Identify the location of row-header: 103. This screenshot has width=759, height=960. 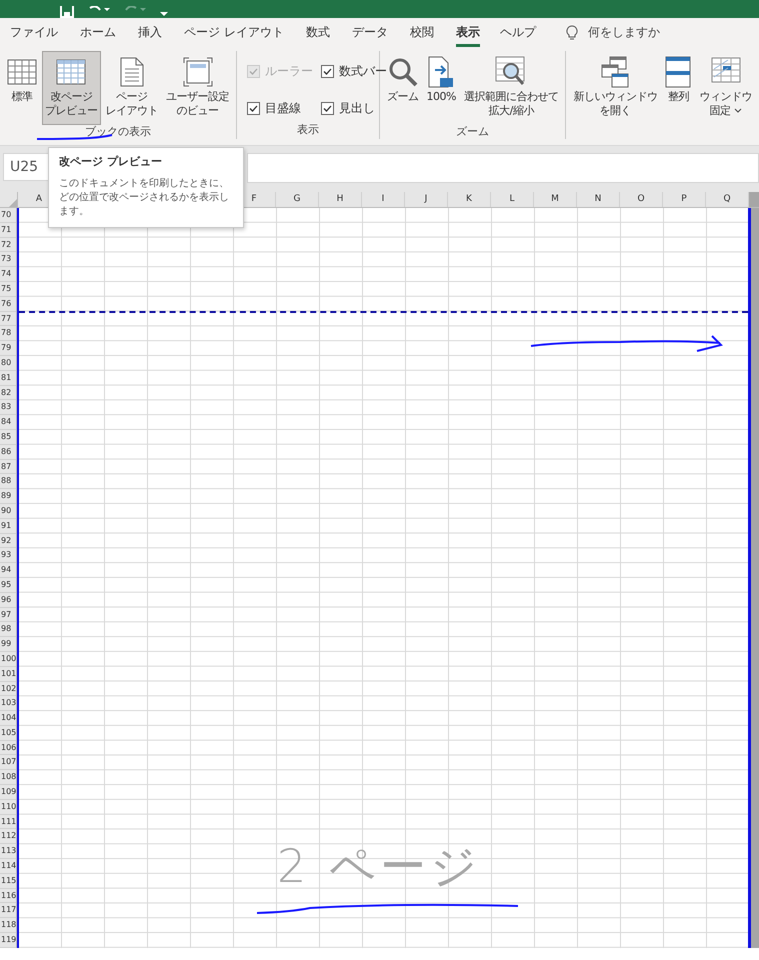
(8, 704).